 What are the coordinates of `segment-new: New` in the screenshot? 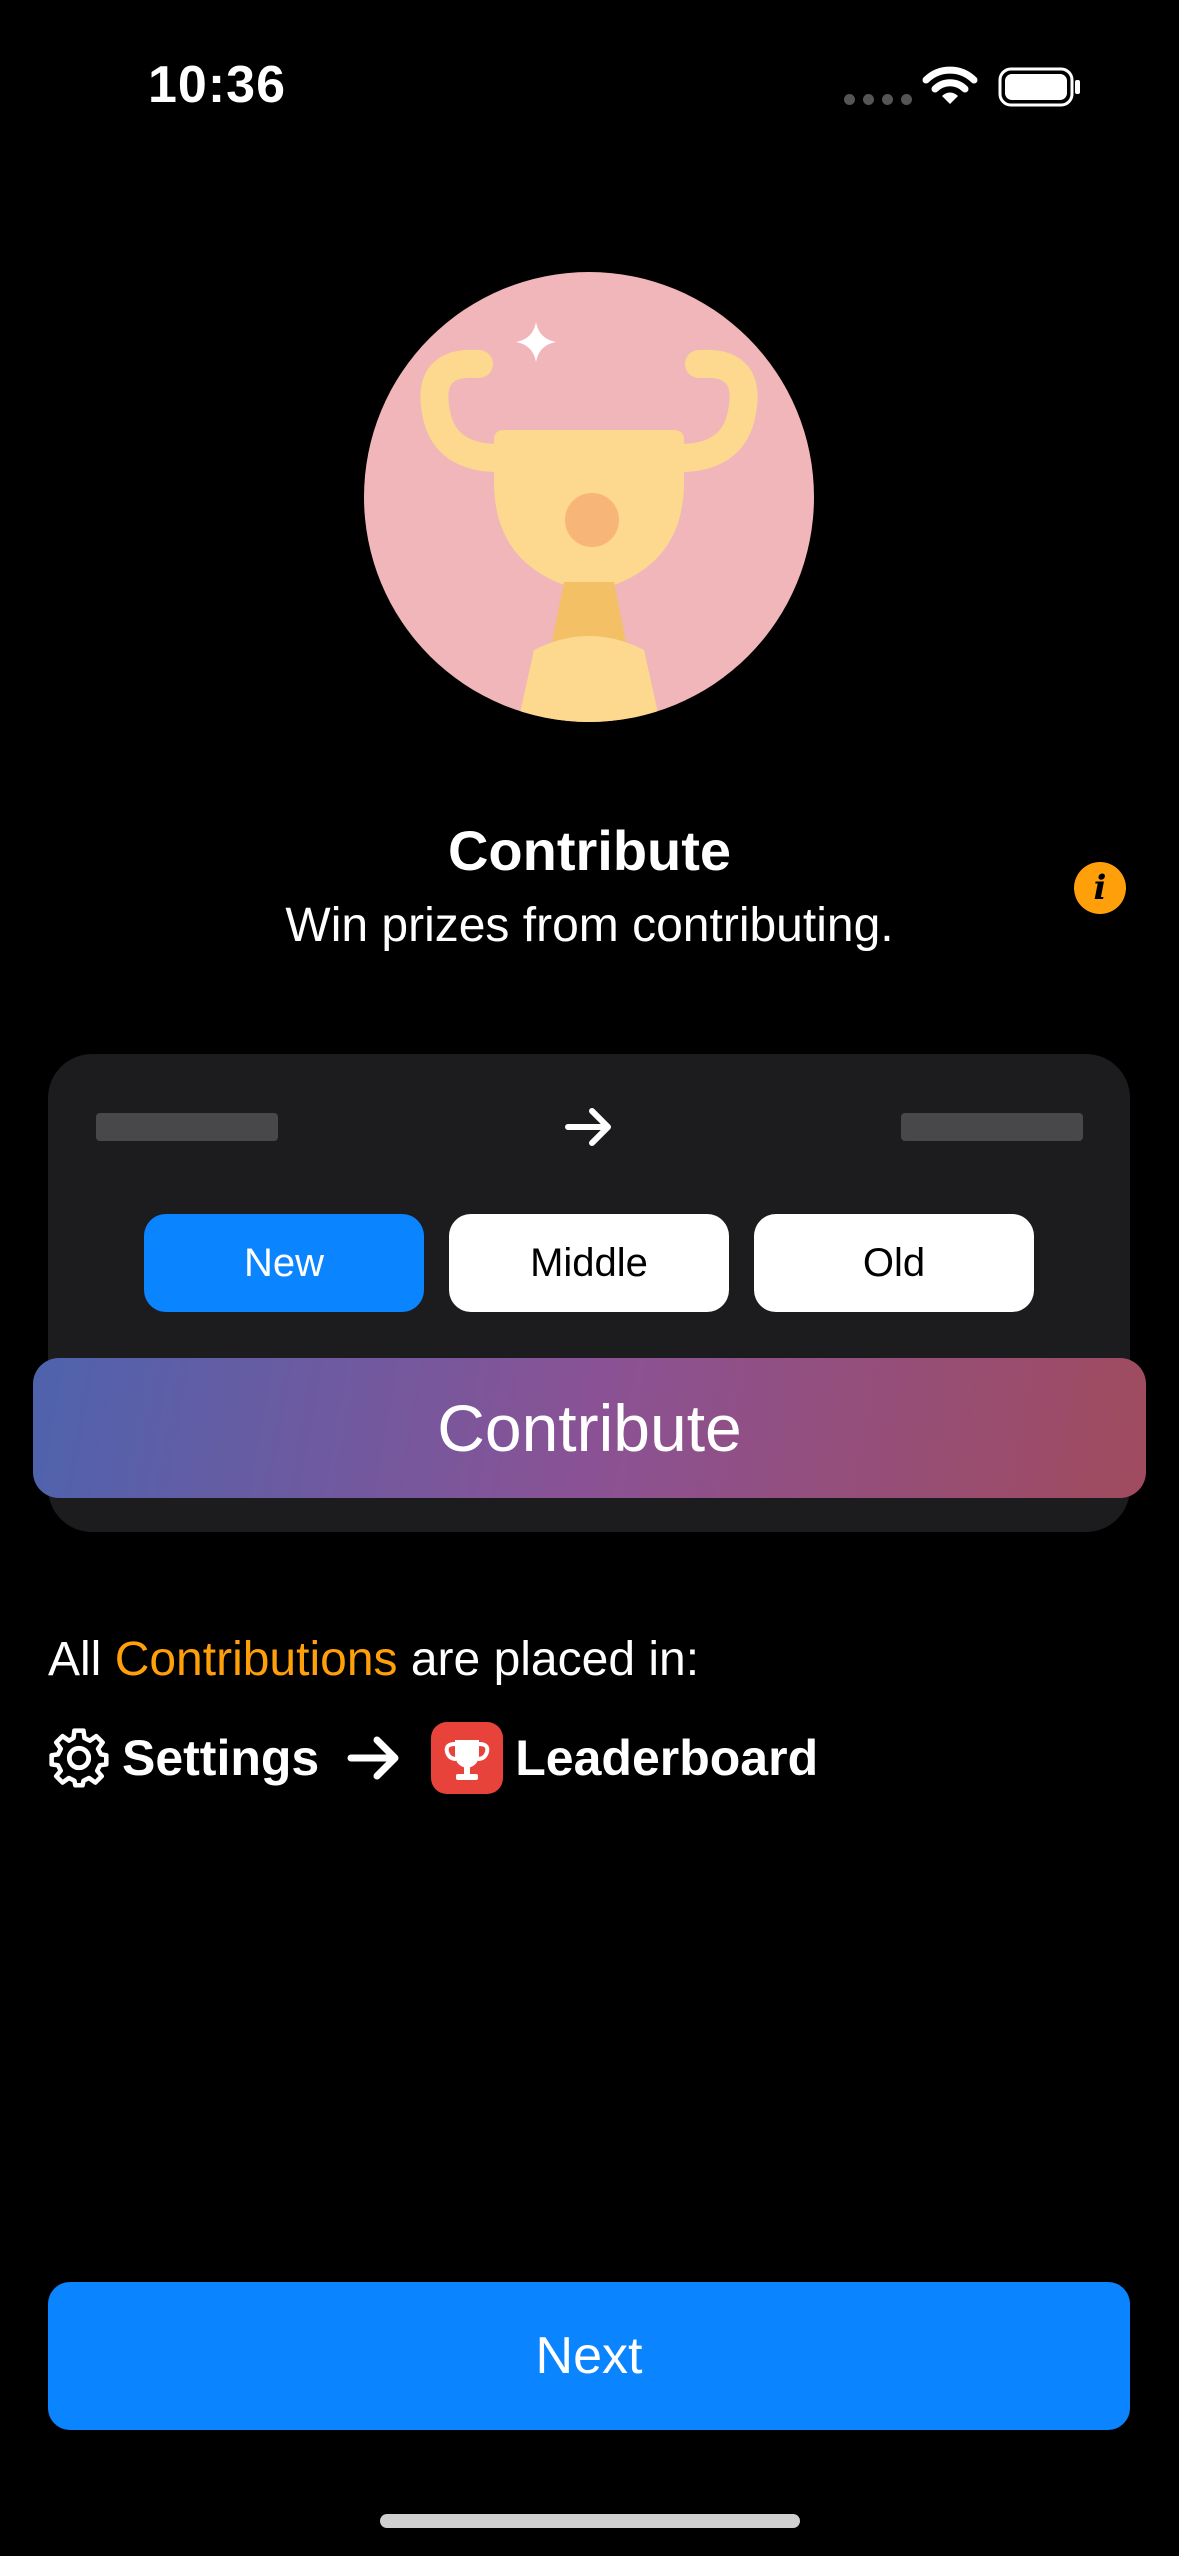 It's located at (284, 1263).